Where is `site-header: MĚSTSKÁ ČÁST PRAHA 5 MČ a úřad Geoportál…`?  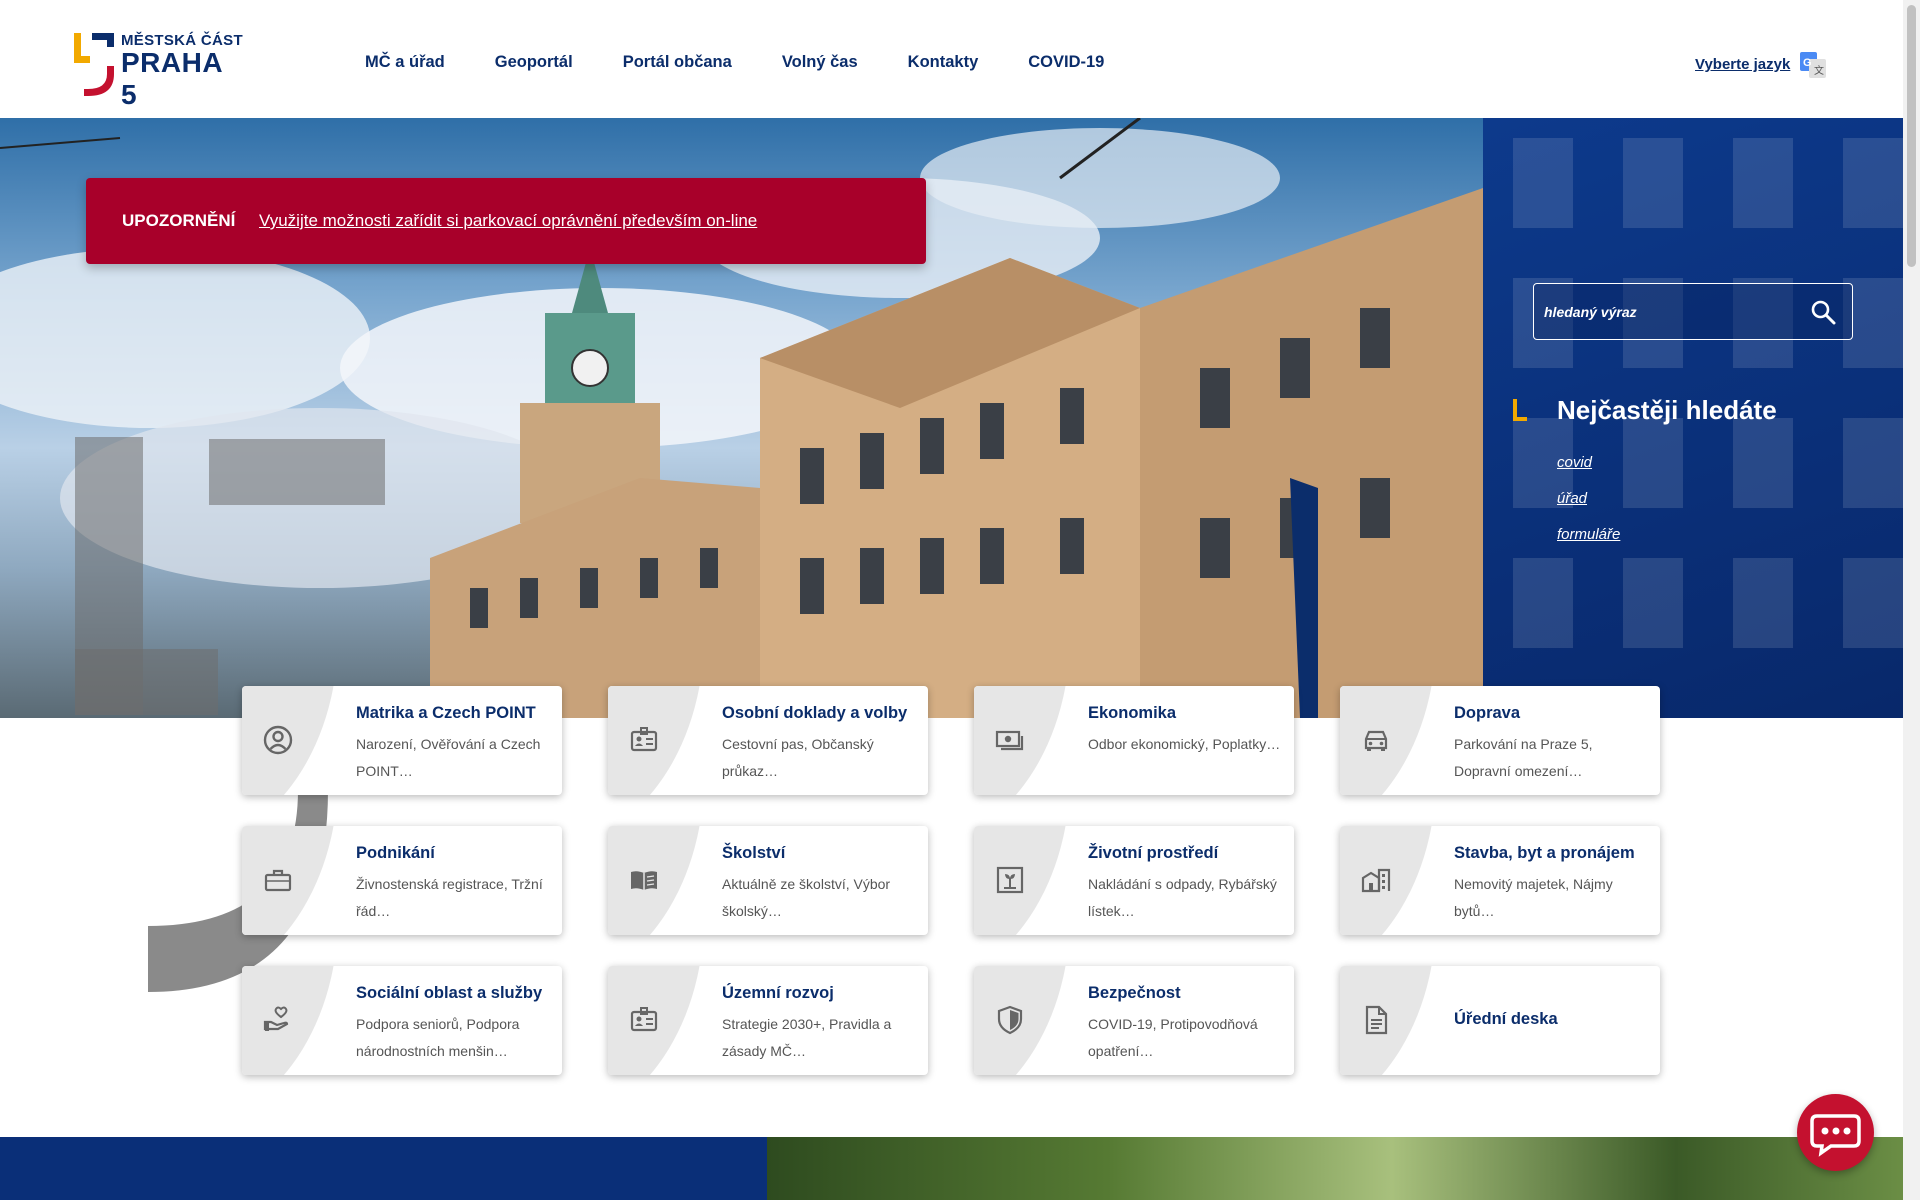
site-header: MĚSTSKÁ ČÁST PRAHA 5 MČ a úřad Geoportál… is located at coordinates (951, 59).